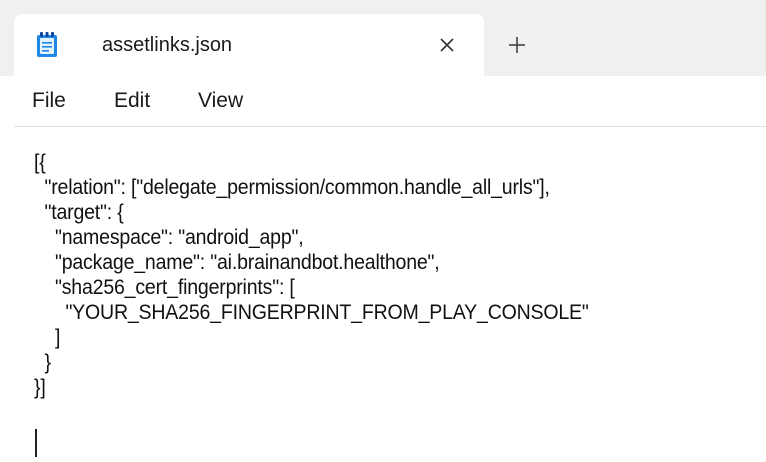  What do you see at coordinates (390, 101) in the screenshot?
I see `menu-bar: File Edit View` at bounding box center [390, 101].